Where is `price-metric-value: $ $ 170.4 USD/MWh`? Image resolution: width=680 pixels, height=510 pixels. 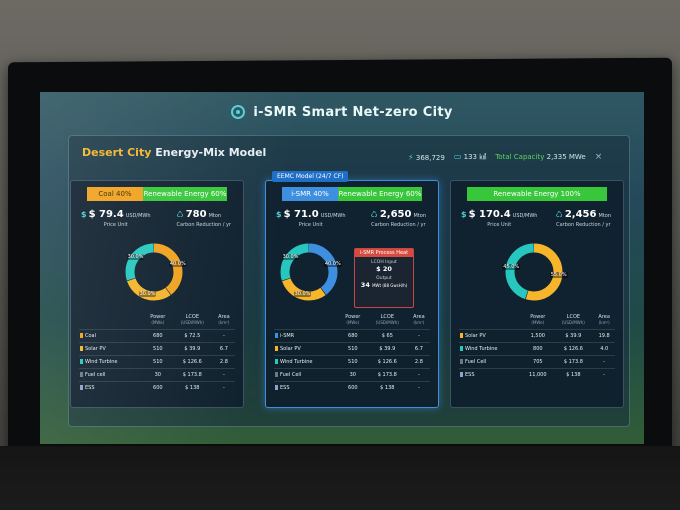 price-metric-value: $ $ 170.4 USD/MWh is located at coordinates (499, 214).